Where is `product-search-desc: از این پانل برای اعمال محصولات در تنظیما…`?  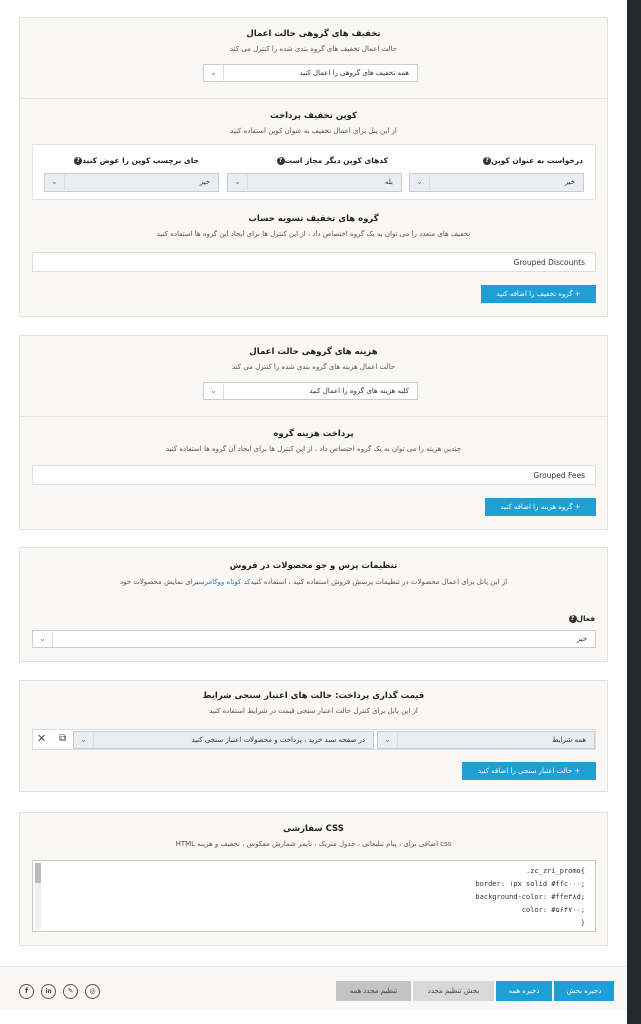 product-search-desc: از این پانل برای اعمال محصولات در تنظیما… is located at coordinates (313, 582).